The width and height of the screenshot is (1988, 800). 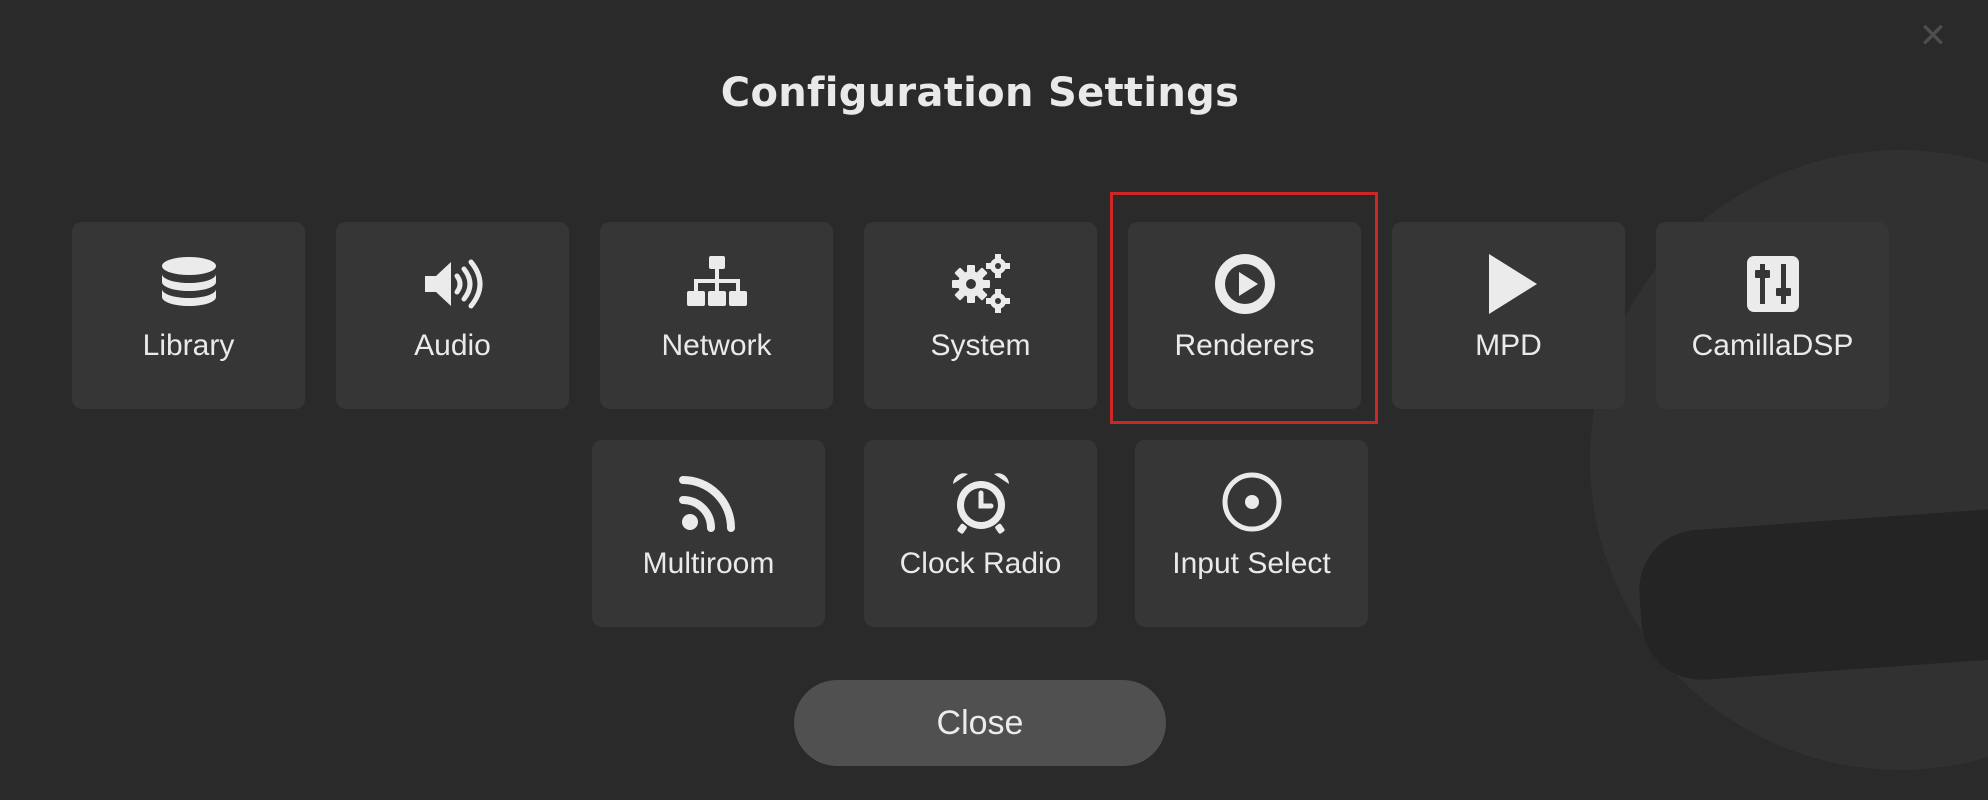 I want to click on tile-clock-radio: Clock Radio, so click(x=980, y=533).